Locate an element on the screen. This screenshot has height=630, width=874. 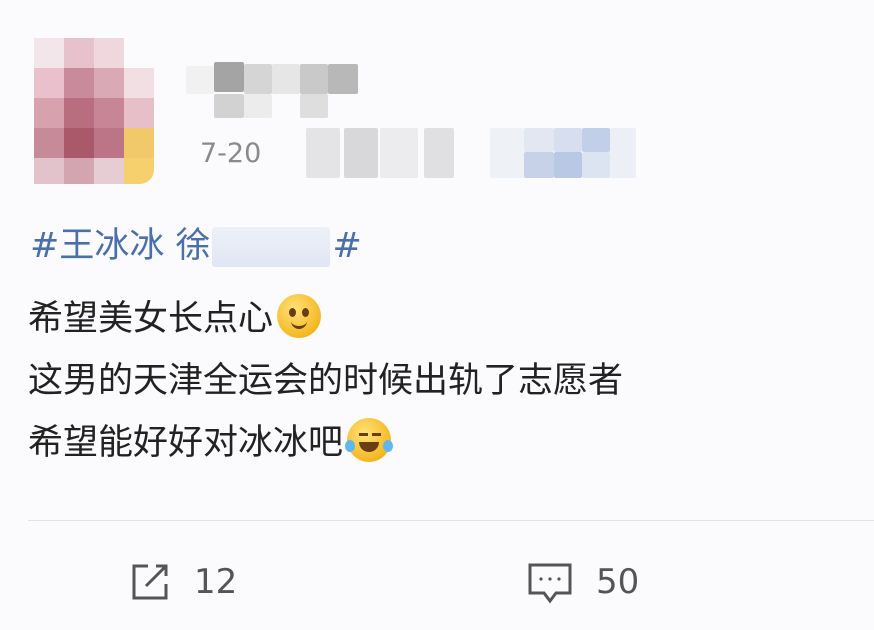
repost-icon is located at coordinates (150, 582).